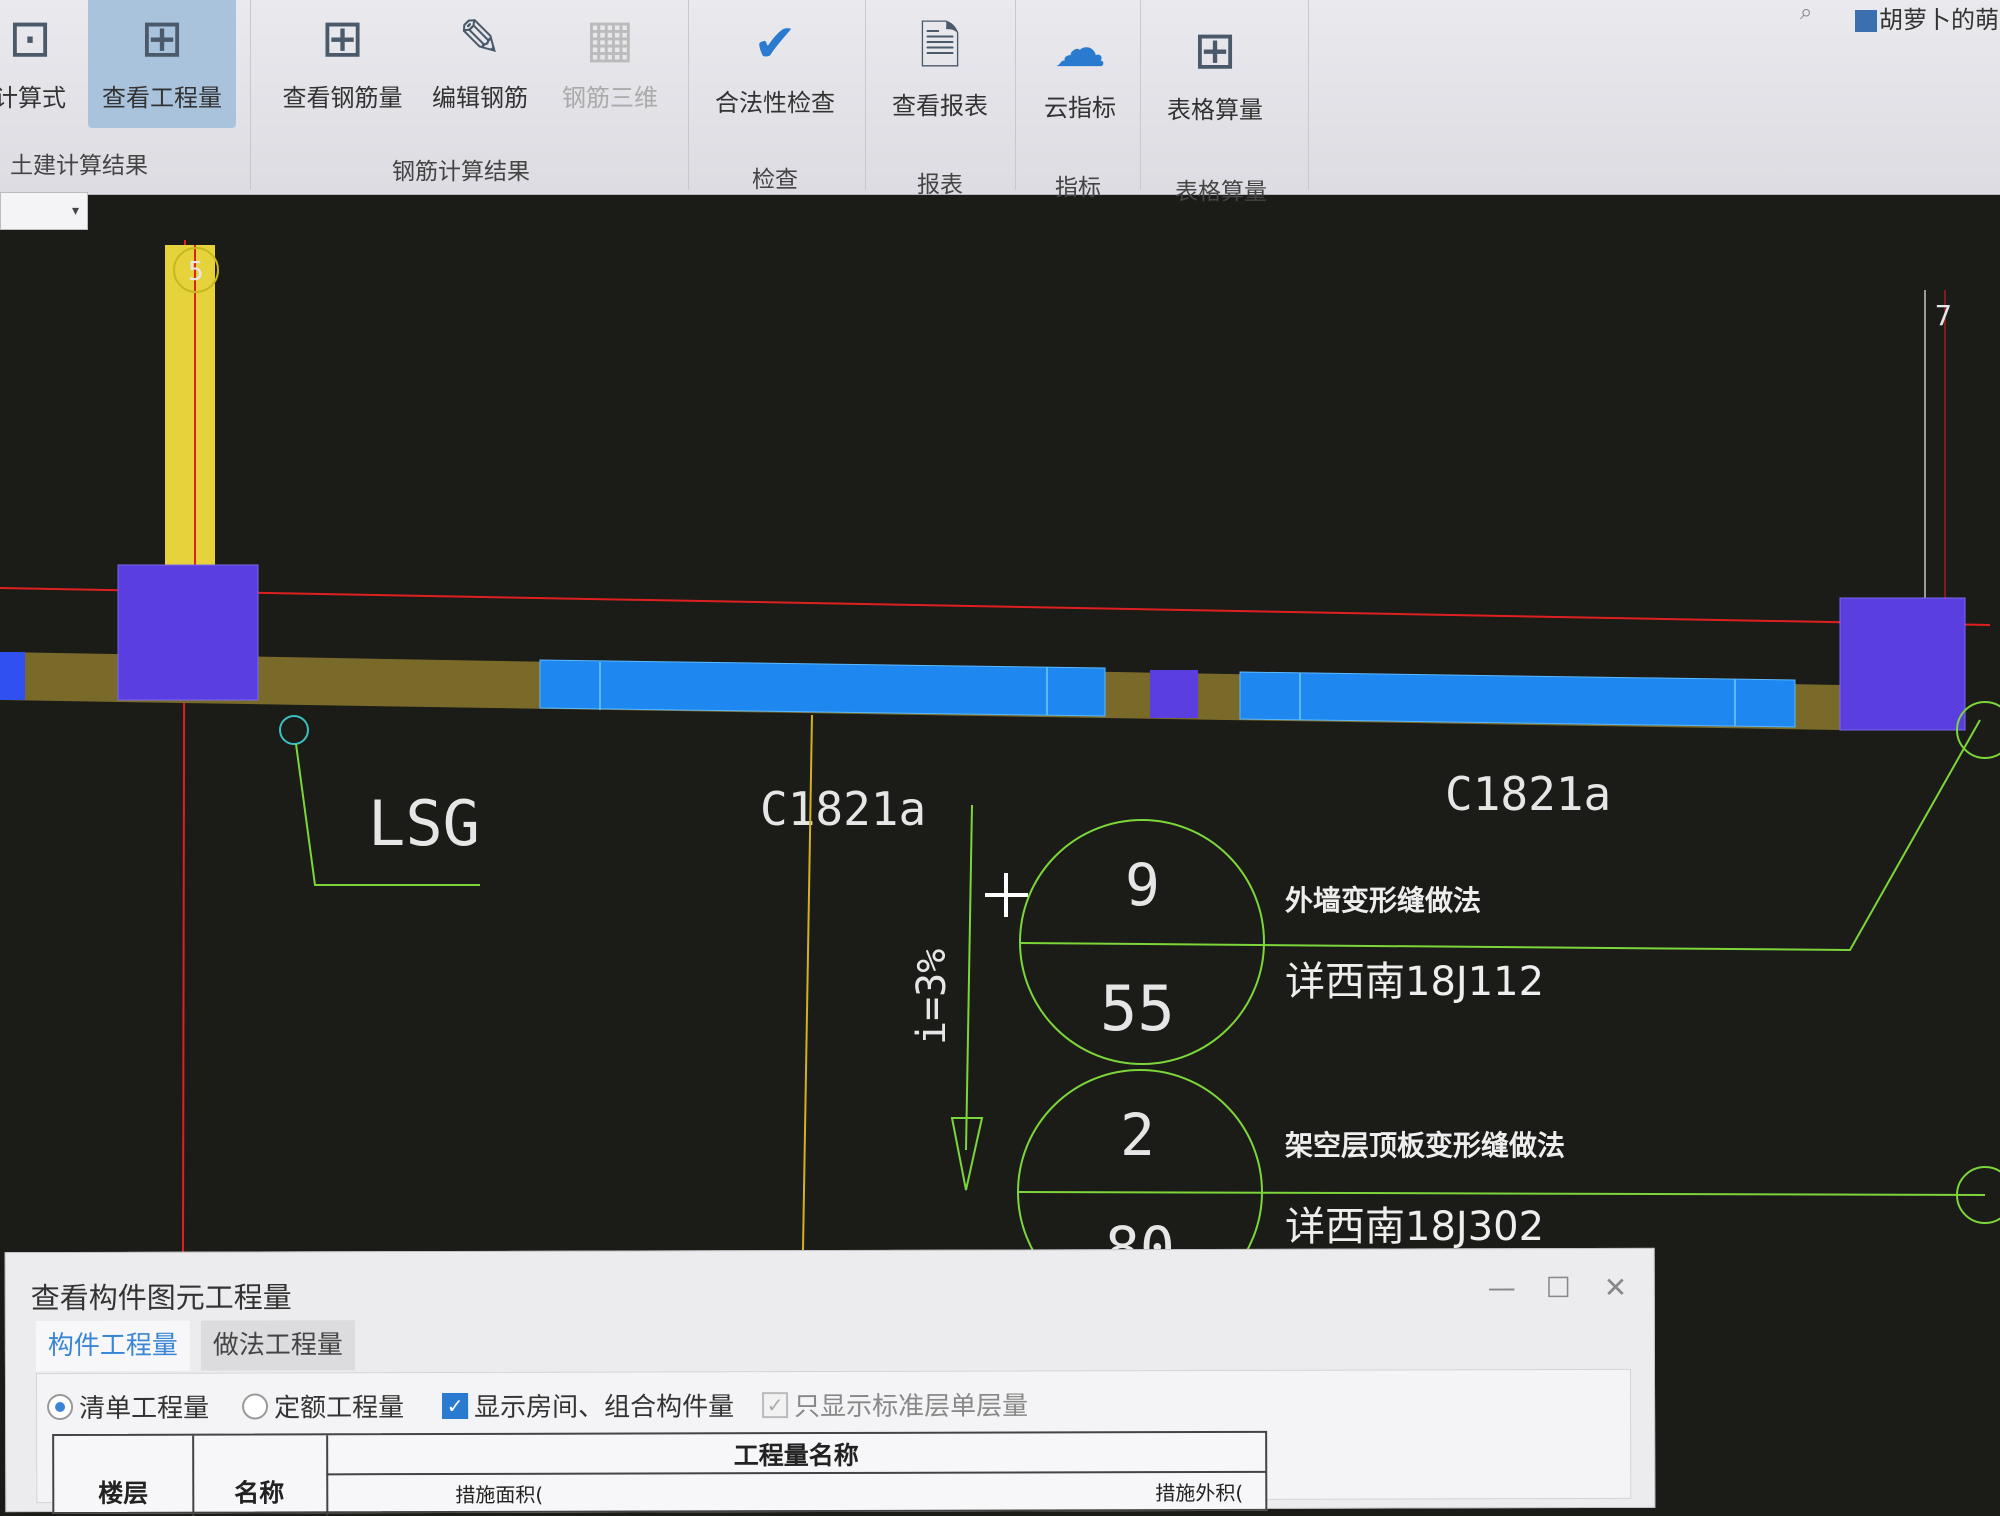 Image resolution: width=2000 pixels, height=1516 pixels. What do you see at coordinates (339, 1408) in the screenshot?
I see `option-label: 定额工程量` at bounding box center [339, 1408].